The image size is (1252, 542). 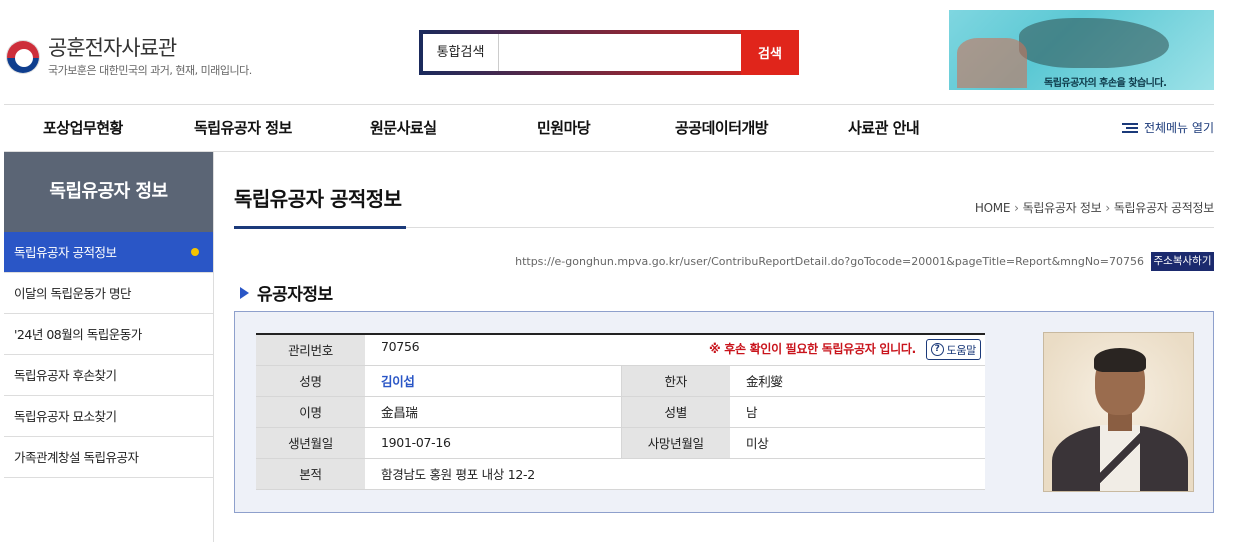 I want to click on name-cell: 김이섭, so click(x=493, y=381).